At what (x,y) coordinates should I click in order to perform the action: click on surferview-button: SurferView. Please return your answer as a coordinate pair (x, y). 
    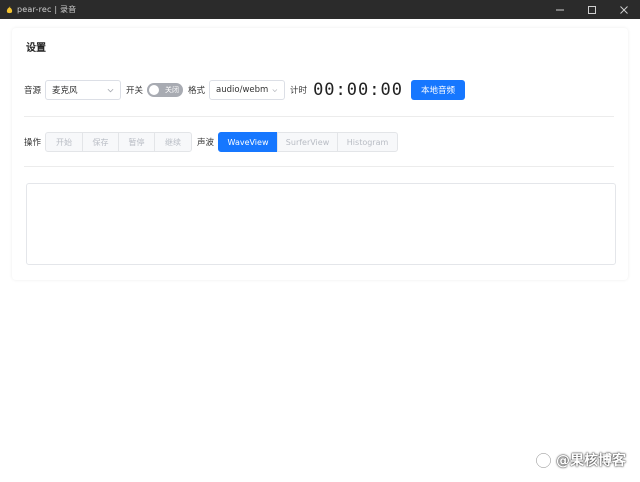
    Looking at the image, I should click on (308, 142).